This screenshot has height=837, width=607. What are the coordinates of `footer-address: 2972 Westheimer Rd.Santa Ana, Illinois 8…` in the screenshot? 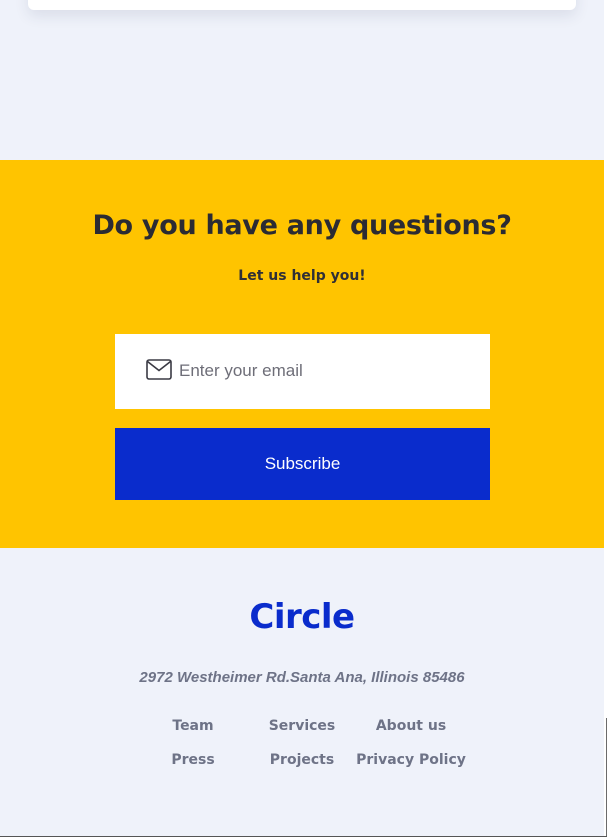 It's located at (302, 677).